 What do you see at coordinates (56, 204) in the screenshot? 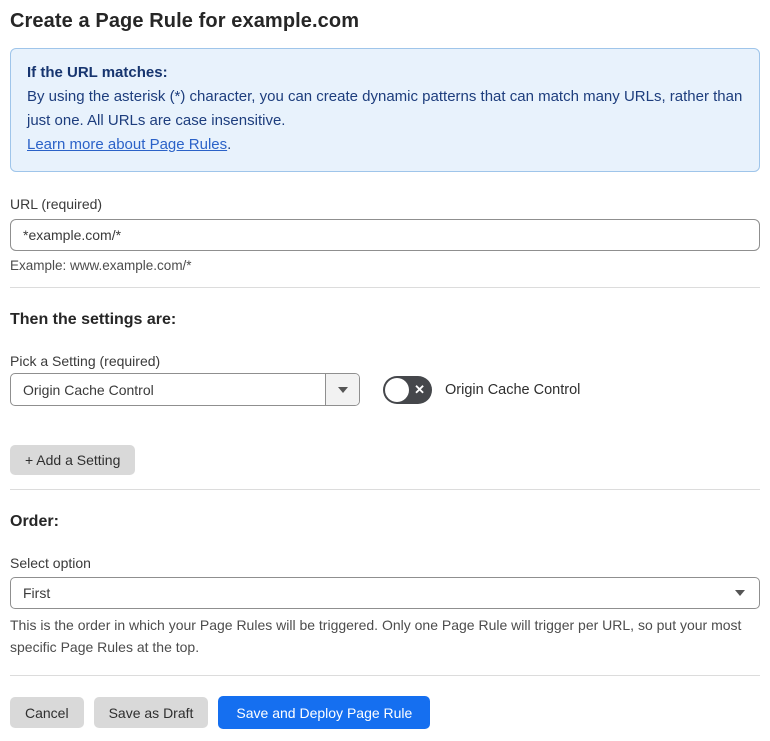
I see `url-label: URL (required)` at bounding box center [56, 204].